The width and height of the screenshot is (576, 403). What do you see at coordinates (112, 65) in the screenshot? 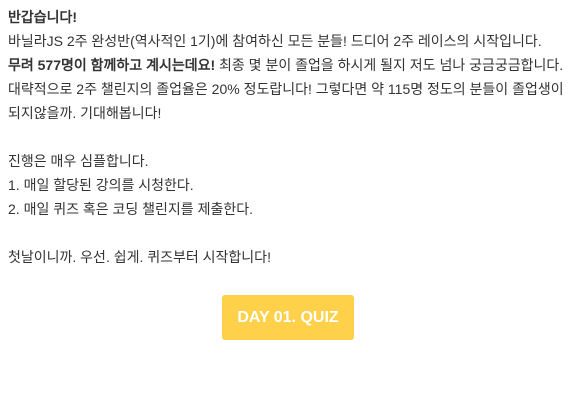
I see `participants-bold: 무려 577명이 함께하고 계시는데요!` at bounding box center [112, 65].